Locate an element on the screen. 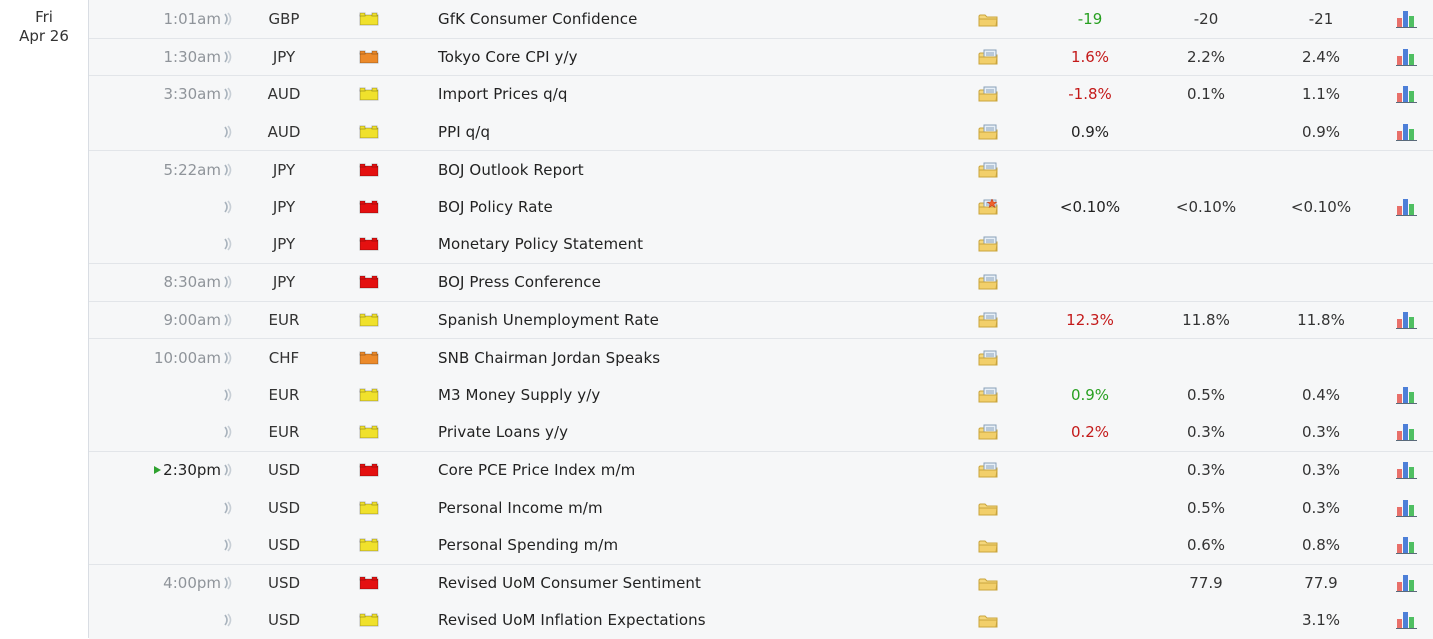  event-title: GfK Consumer Confidence is located at coordinates (708, 19).